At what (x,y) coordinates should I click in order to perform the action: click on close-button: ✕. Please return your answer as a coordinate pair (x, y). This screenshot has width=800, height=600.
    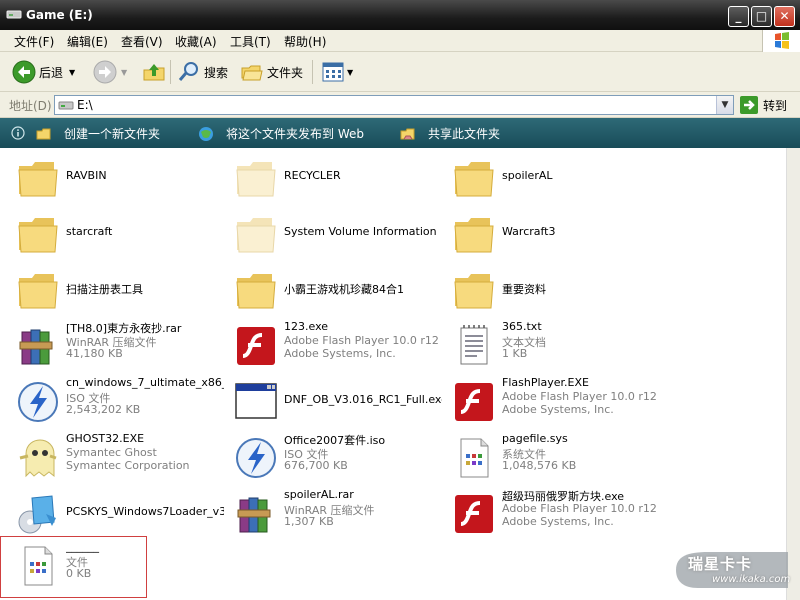
    Looking at the image, I should click on (784, 16).